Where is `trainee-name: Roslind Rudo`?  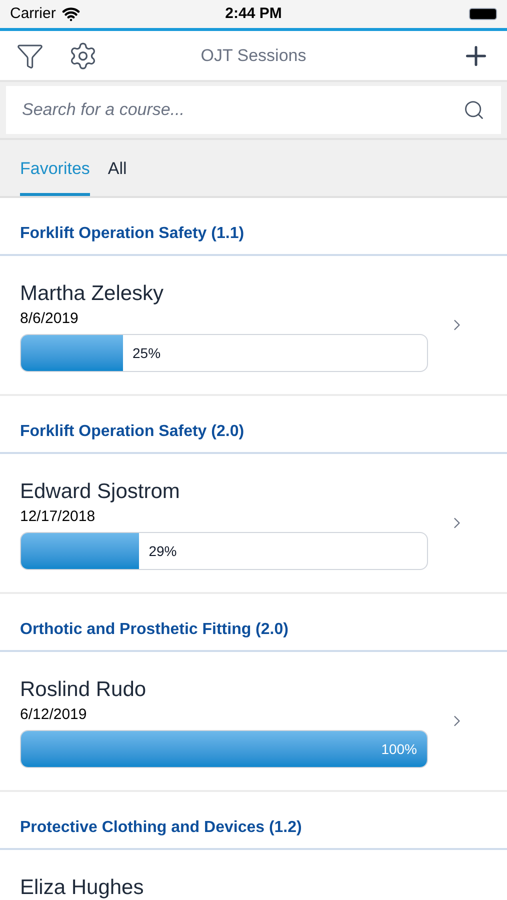
trainee-name: Roslind Rudo is located at coordinates (84, 690).